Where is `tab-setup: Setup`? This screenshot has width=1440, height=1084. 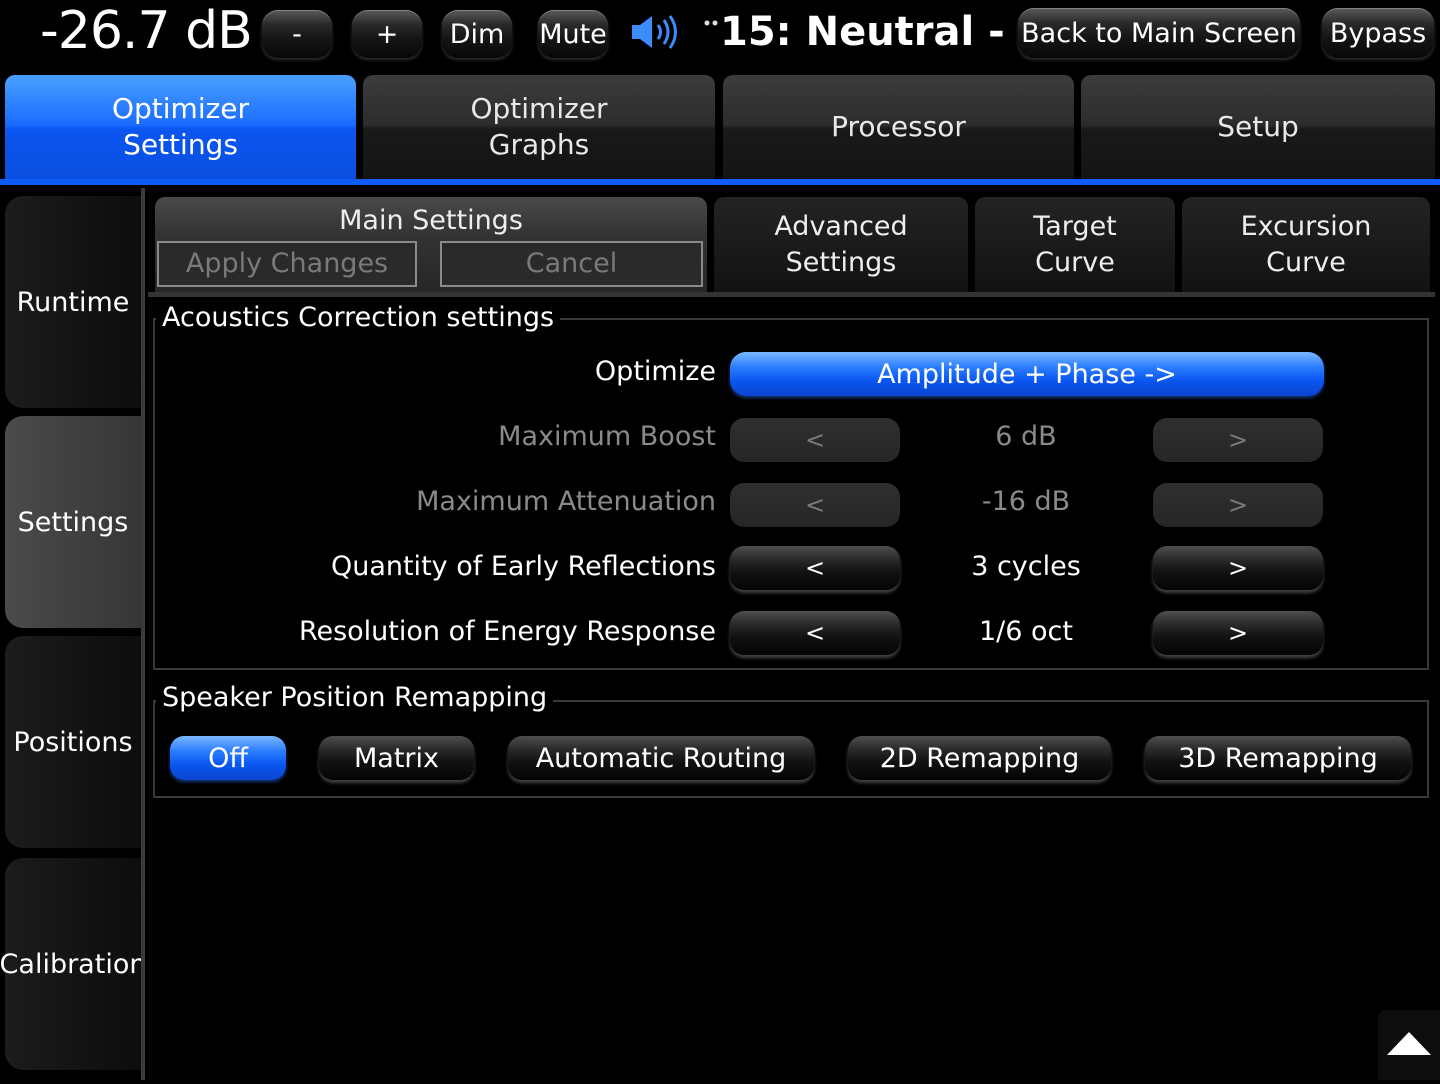 tab-setup: Setup is located at coordinates (1258, 127).